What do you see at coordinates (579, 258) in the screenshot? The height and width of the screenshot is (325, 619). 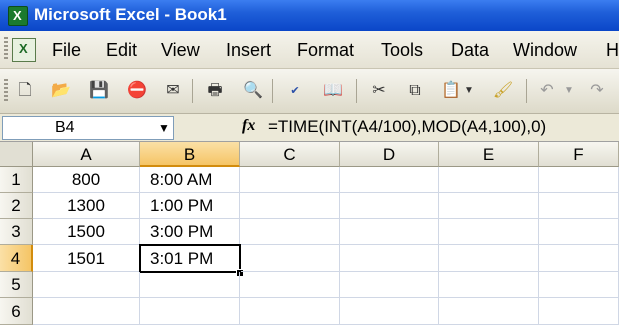 I see `cell-f4` at bounding box center [579, 258].